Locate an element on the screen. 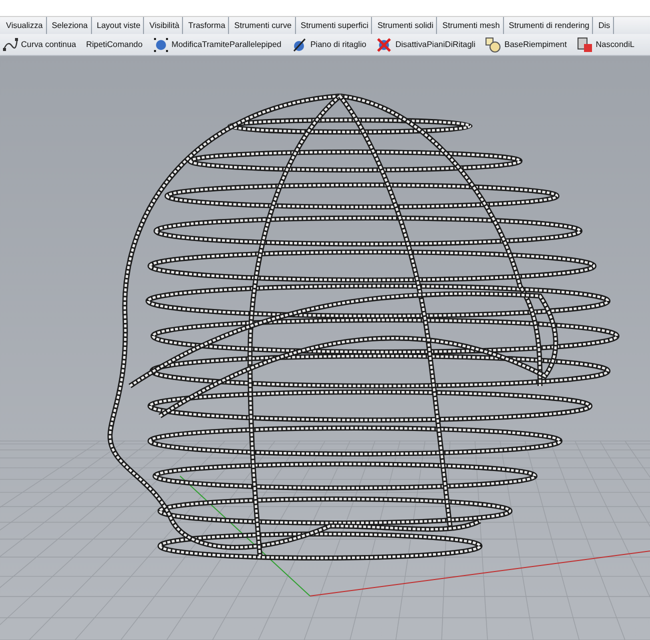 This screenshot has width=650, height=640. toolbar-button: BaseRiempiment is located at coordinates (526, 44).